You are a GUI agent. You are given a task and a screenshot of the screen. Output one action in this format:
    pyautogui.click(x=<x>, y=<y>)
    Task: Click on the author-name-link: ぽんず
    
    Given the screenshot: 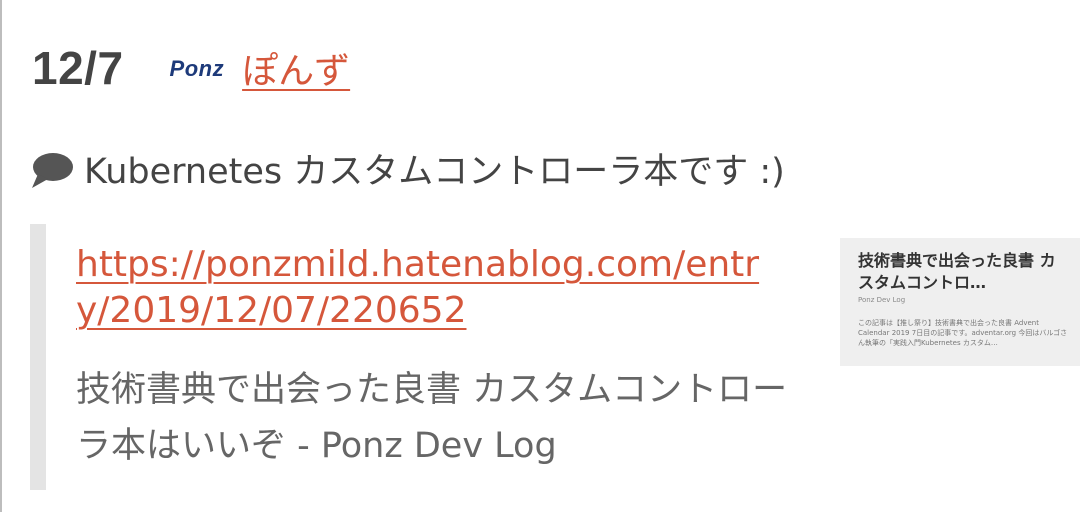 What is the action you would take?
    pyautogui.click(x=296, y=68)
    